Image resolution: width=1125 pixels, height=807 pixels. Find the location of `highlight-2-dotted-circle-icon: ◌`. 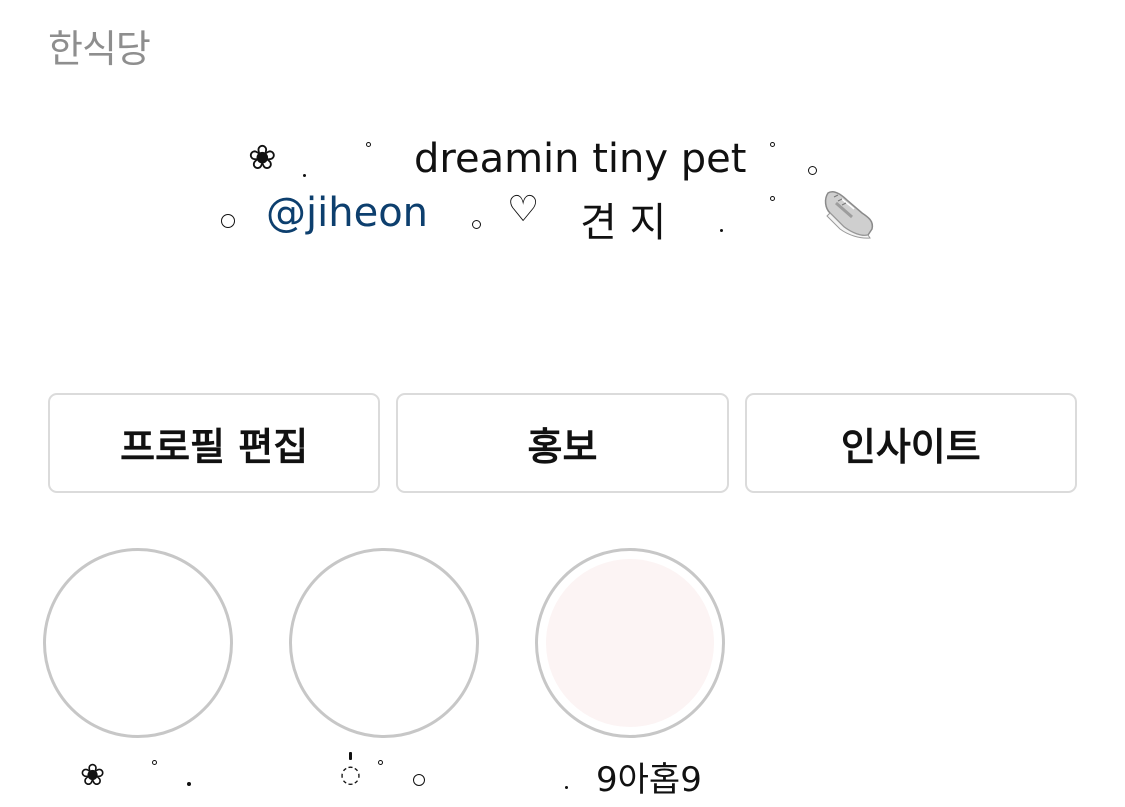

highlight-2-dotted-circle-icon: ◌ is located at coordinates (350, 774).